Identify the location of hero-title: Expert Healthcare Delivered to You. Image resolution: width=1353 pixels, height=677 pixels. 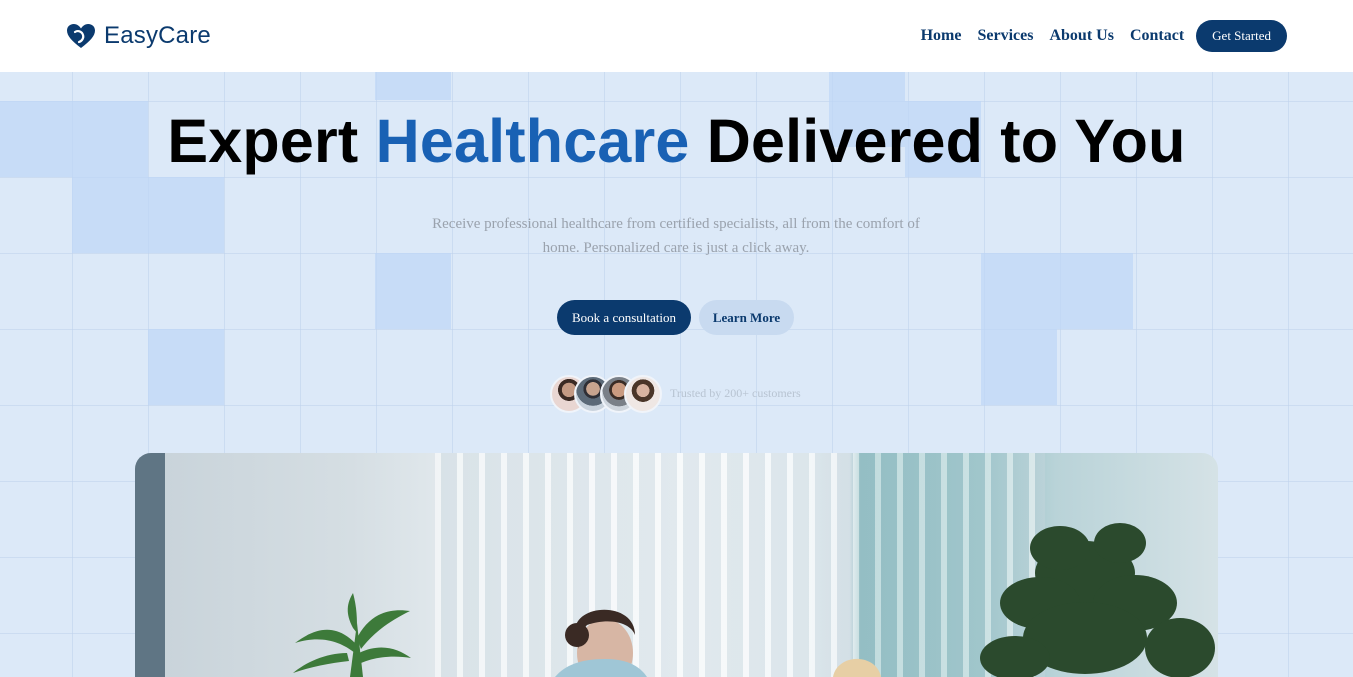
(676, 141).